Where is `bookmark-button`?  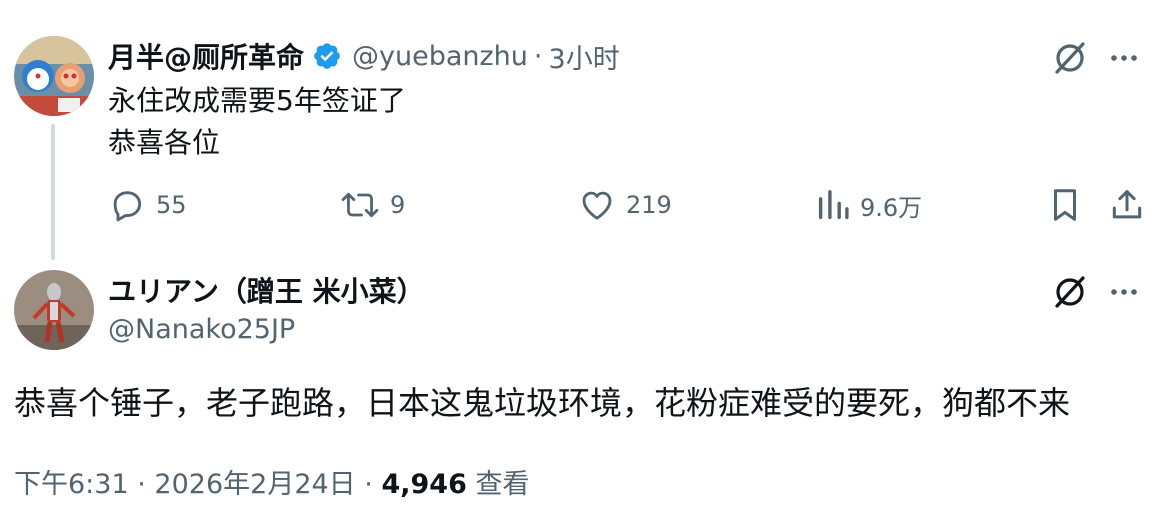
bookmark-button is located at coordinates (1070, 205).